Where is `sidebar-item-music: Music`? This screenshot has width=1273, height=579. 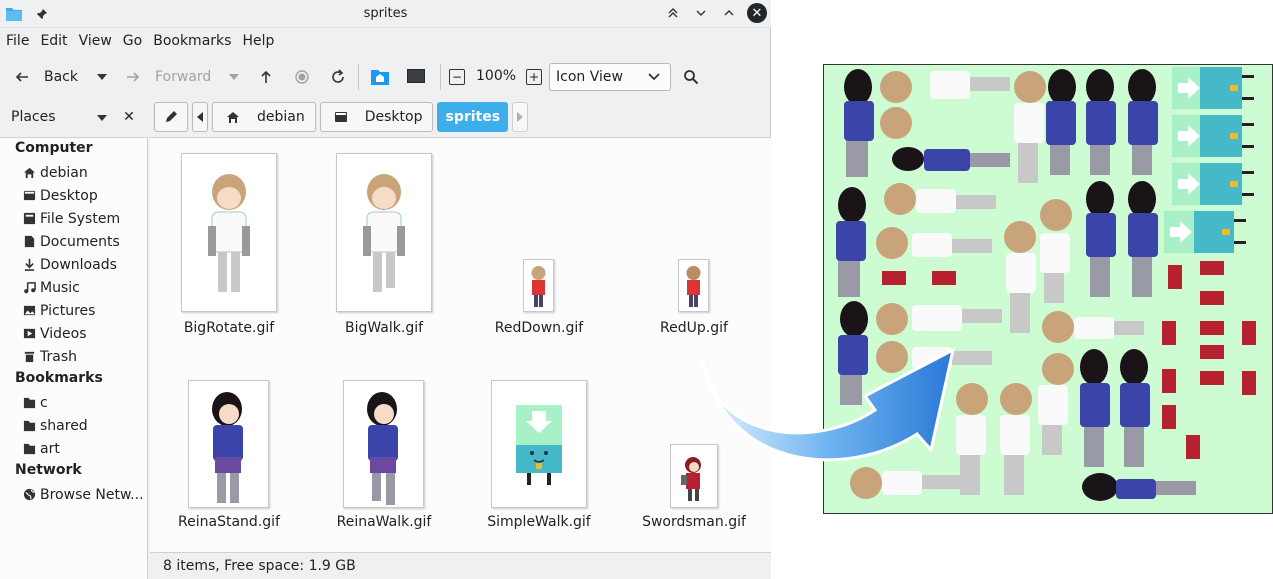 sidebar-item-music: Music is located at coordinates (73, 287).